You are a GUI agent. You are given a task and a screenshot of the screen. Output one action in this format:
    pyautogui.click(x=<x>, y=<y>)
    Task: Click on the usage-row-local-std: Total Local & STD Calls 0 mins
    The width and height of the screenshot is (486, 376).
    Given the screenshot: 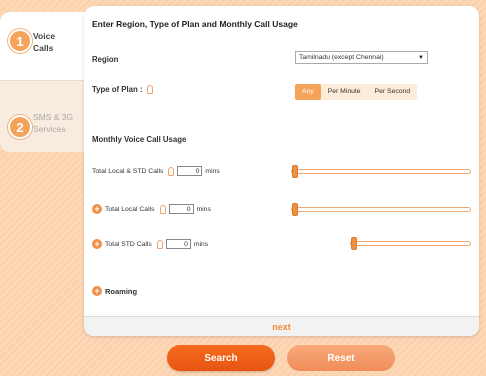 What is the action you would take?
    pyautogui.click(x=156, y=171)
    